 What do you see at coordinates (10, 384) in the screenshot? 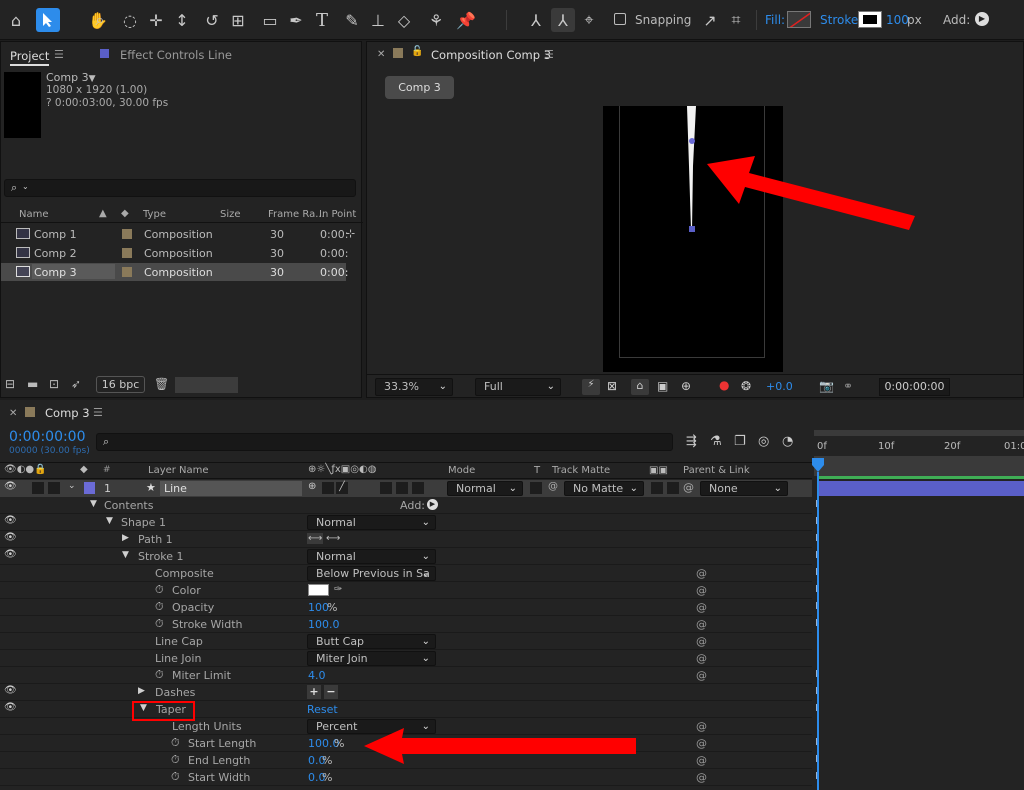
I see `interpret-footage-icon: ⊟` at bounding box center [10, 384].